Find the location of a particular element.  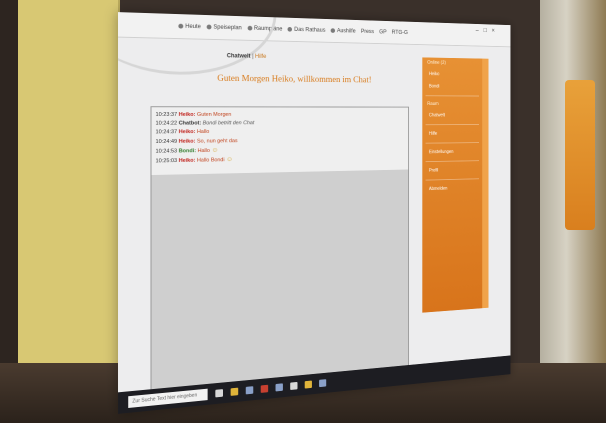

bookmark-item: GP is located at coordinates (382, 32).